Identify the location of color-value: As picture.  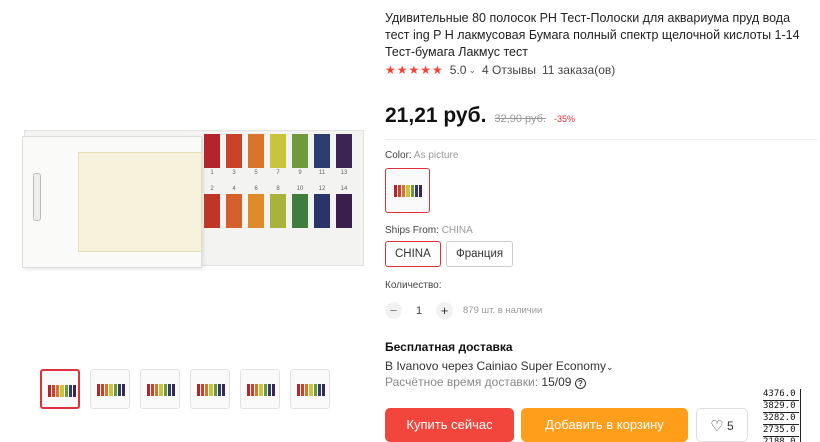
(436, 155).